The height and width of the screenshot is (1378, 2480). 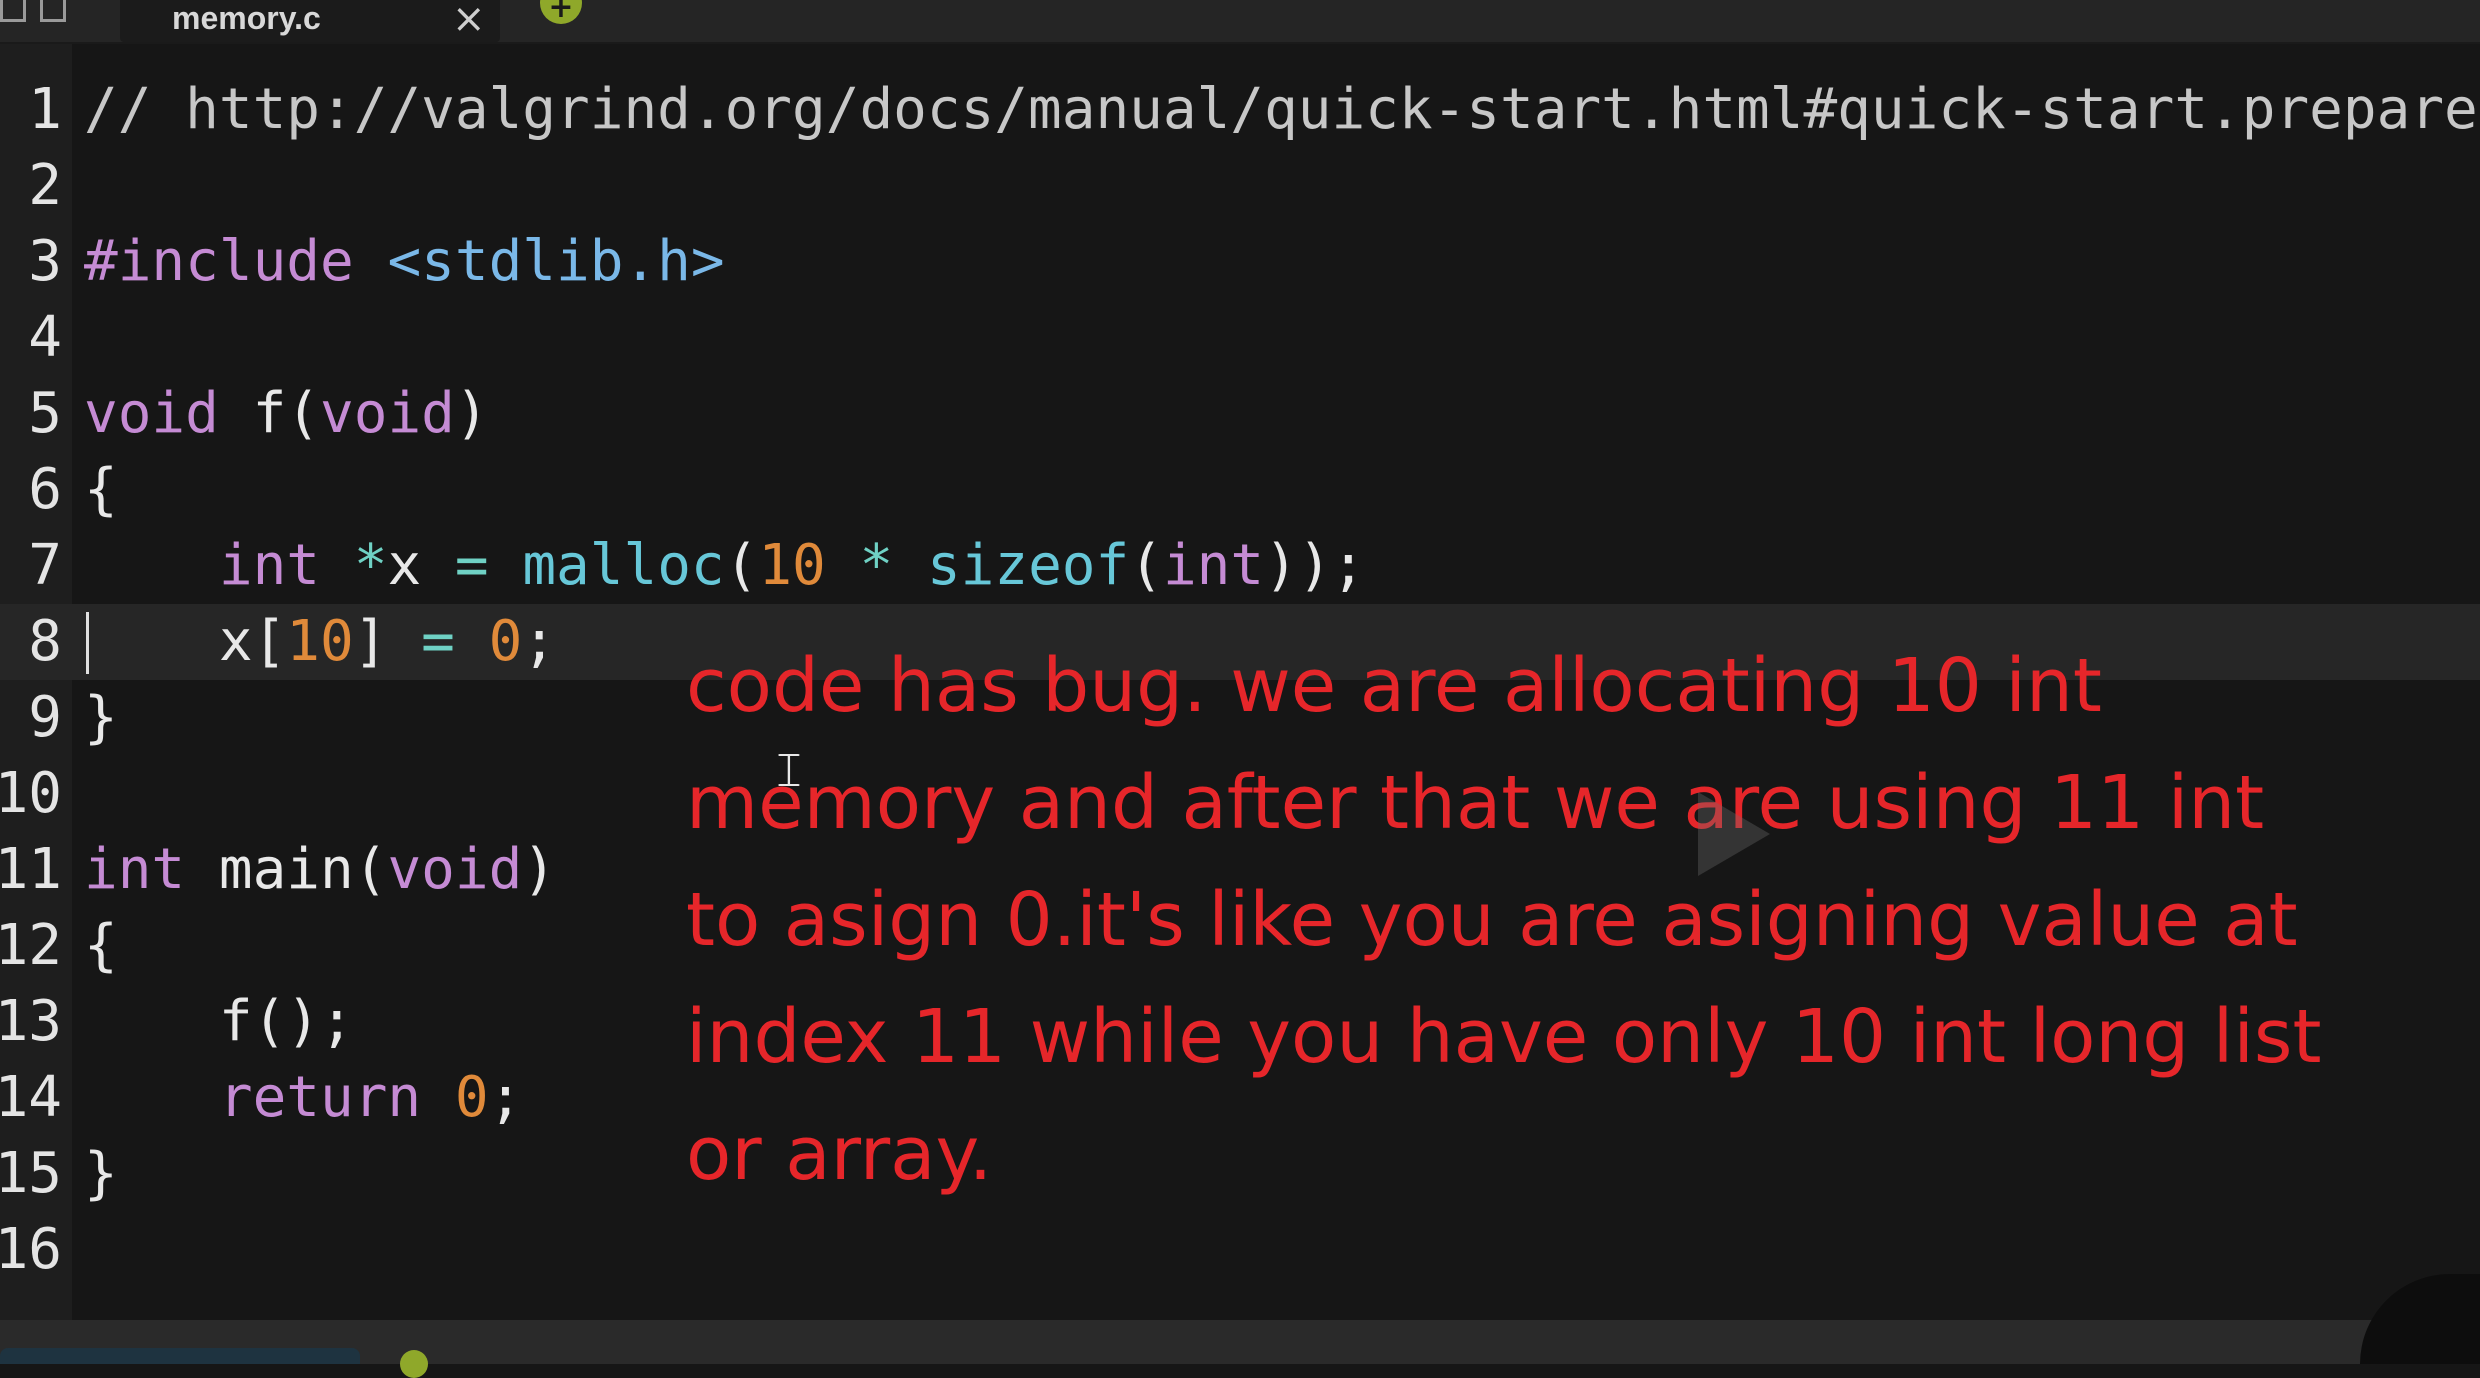 What do you see at coordinates (31, 1021) in the screenshot?
I see `line-number: 13` at bounding box center [31, 1021].